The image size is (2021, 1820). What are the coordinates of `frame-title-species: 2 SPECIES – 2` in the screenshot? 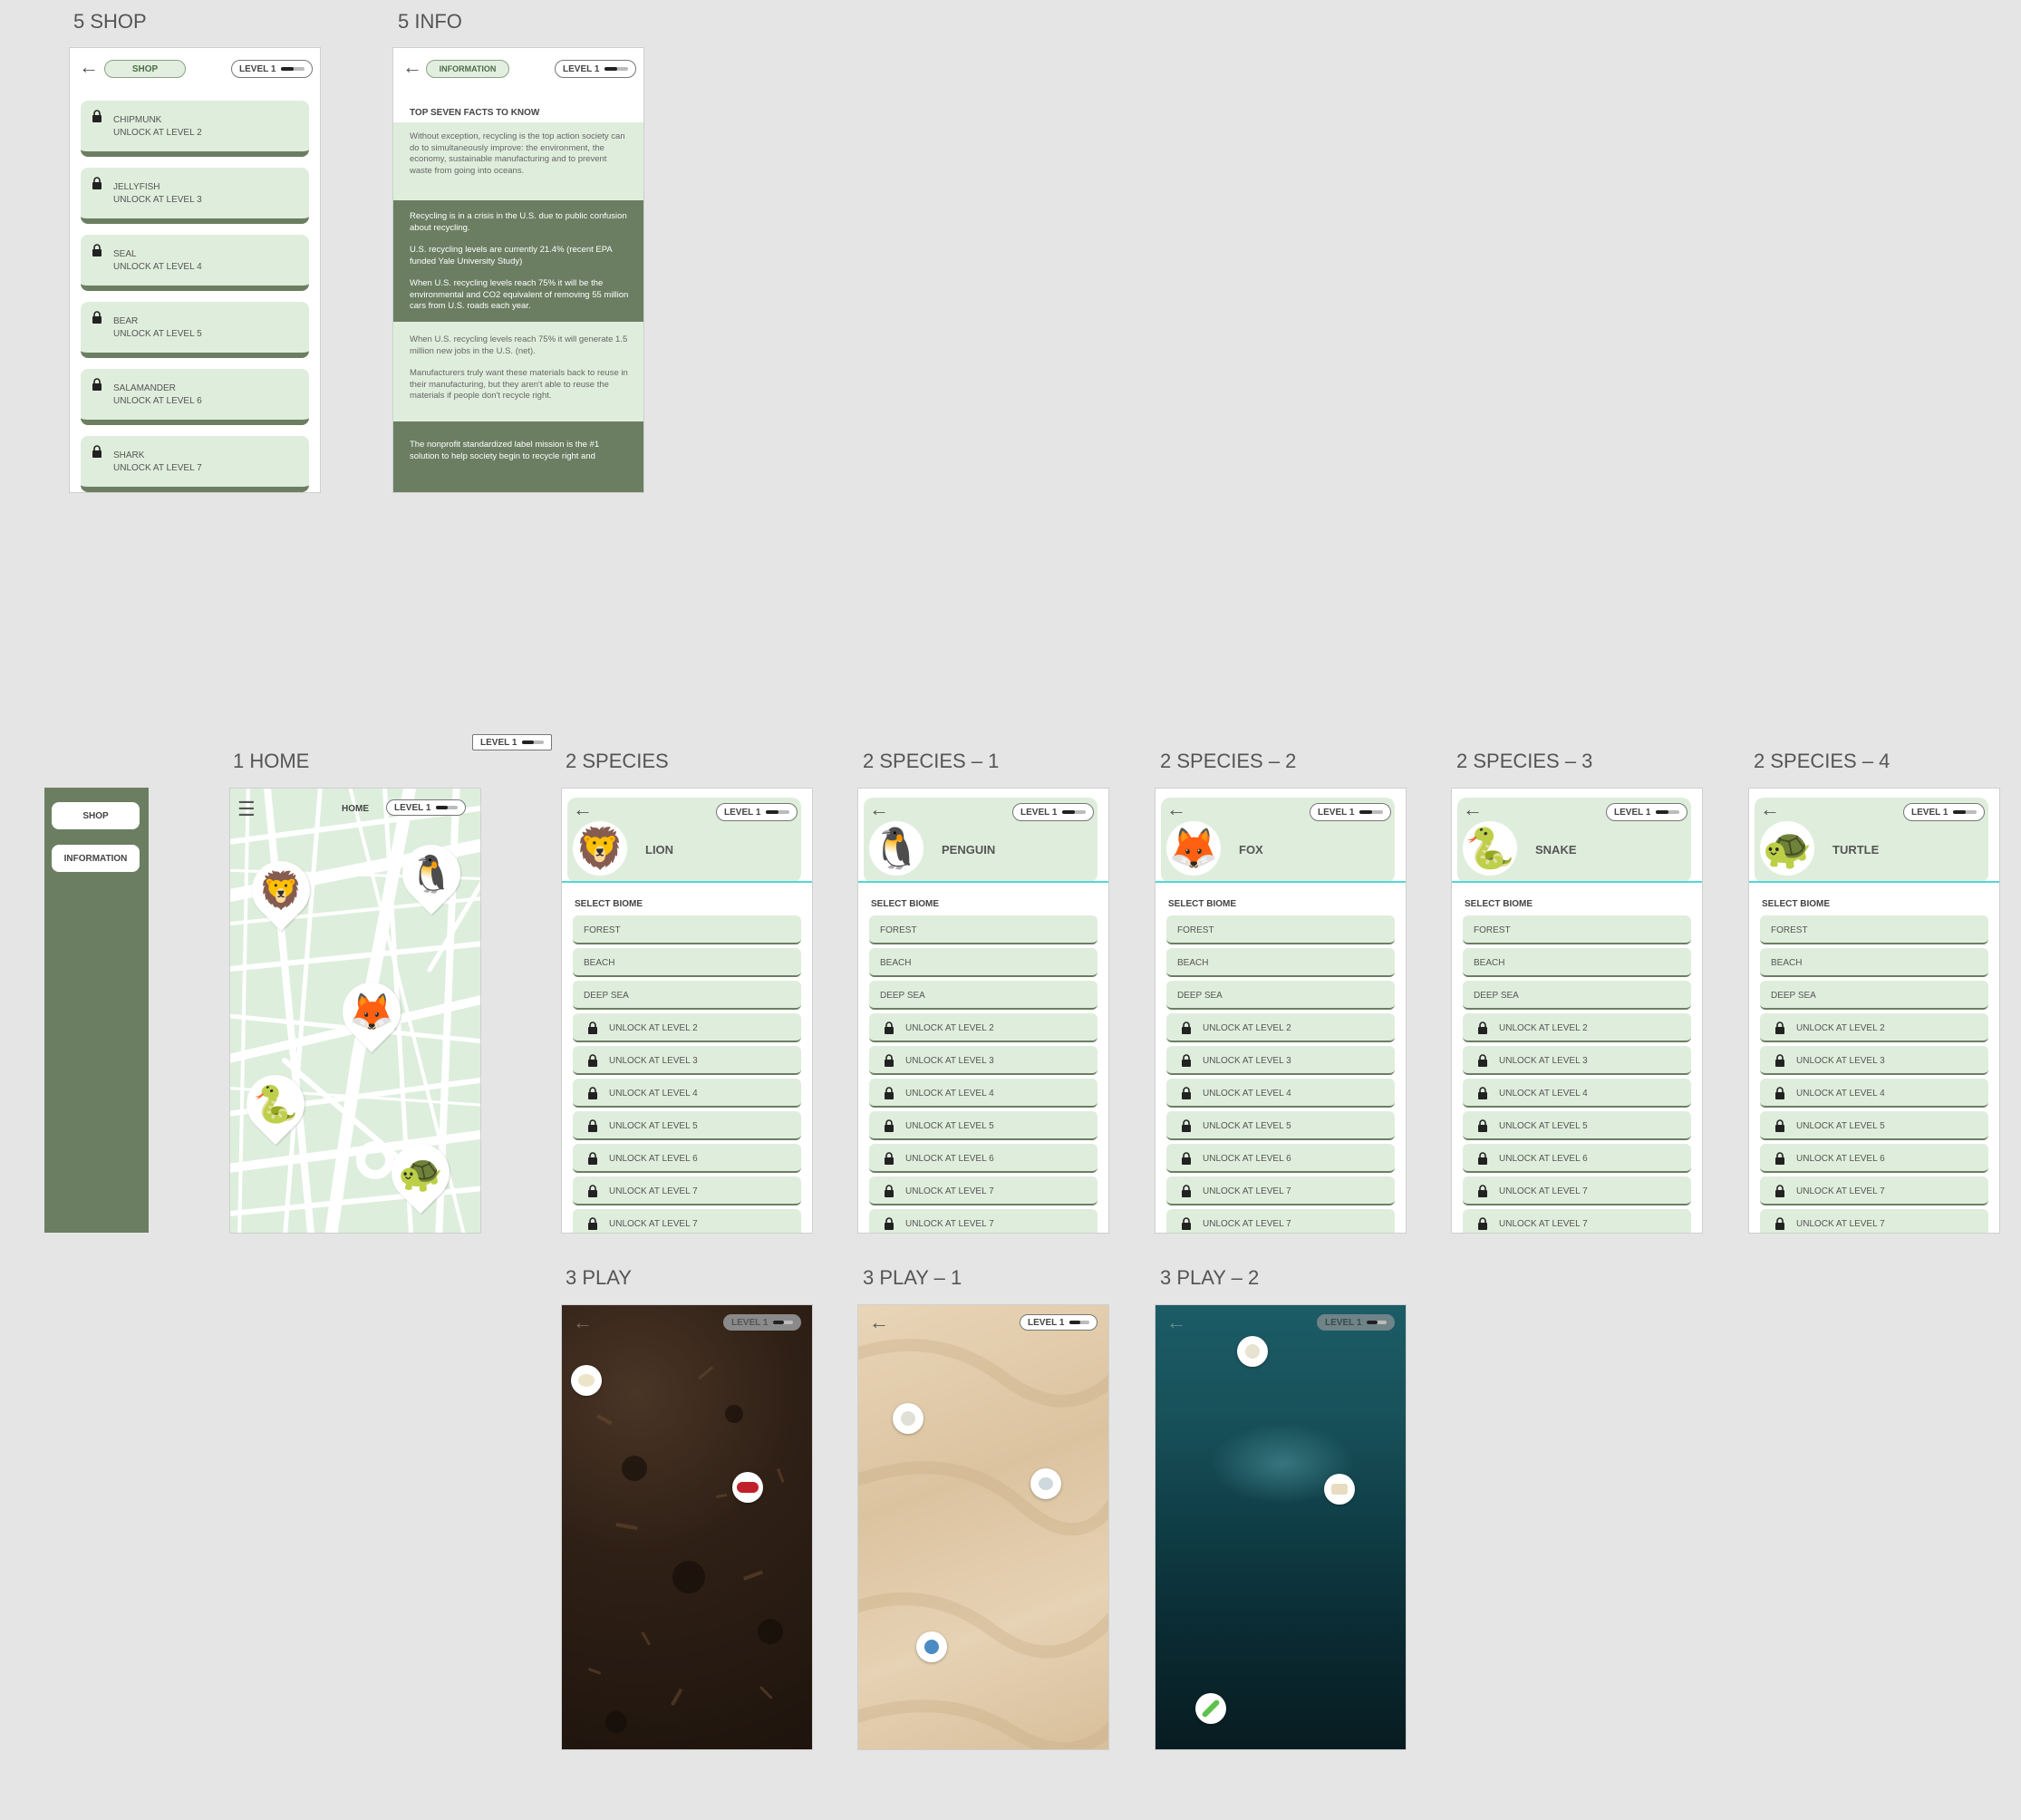 It's located at (1228, 761).